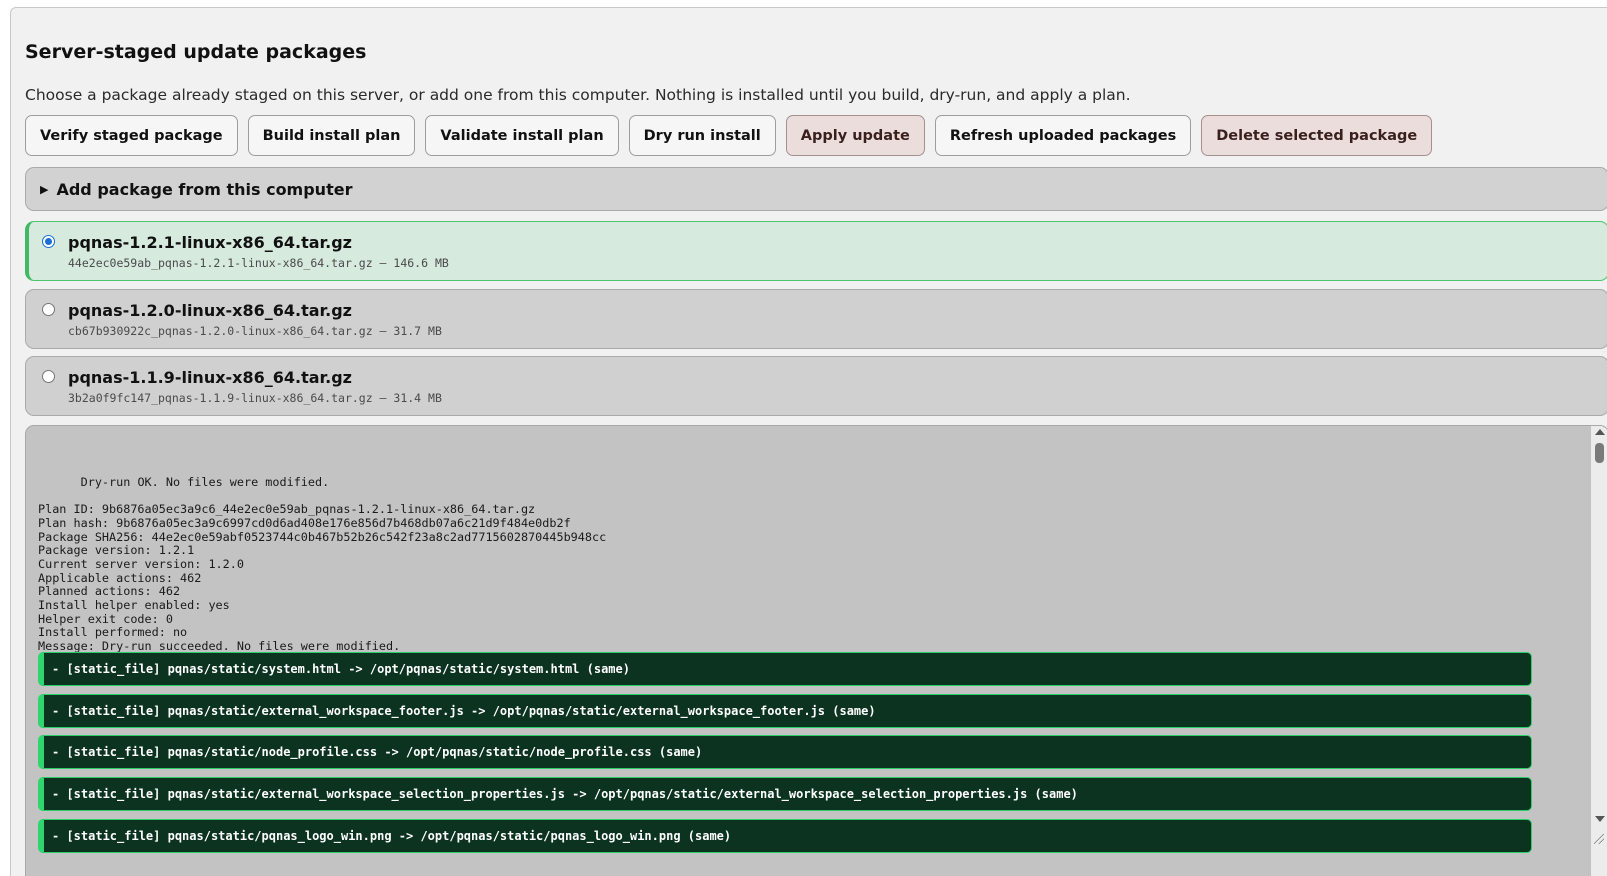  What do you see at coordinates (702, 135) in the screenshot?
I see `dry-run-button: Dry run install` at bounding box center [702, 135].